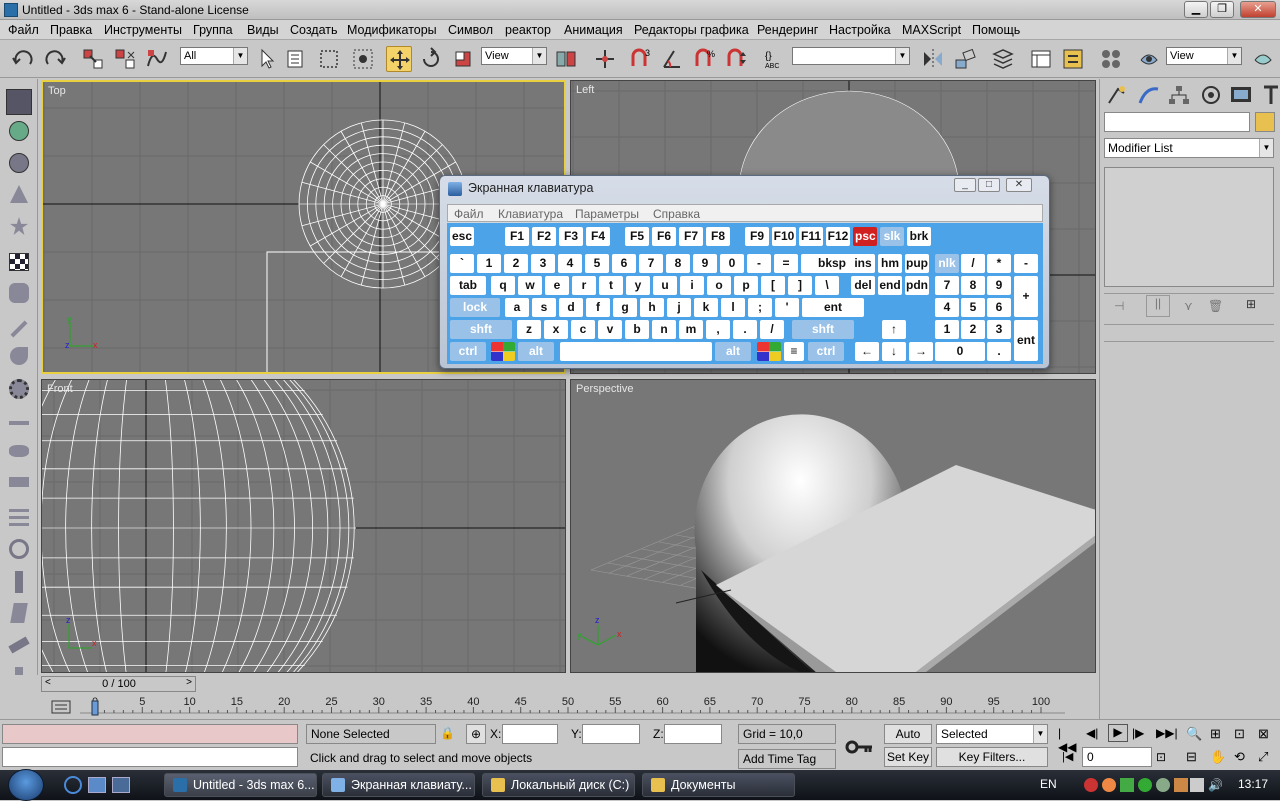  What do you see at coordinates (530, 734) in the screenshot?
I see `x-coordinate-field` at bounding box center [530, 734].